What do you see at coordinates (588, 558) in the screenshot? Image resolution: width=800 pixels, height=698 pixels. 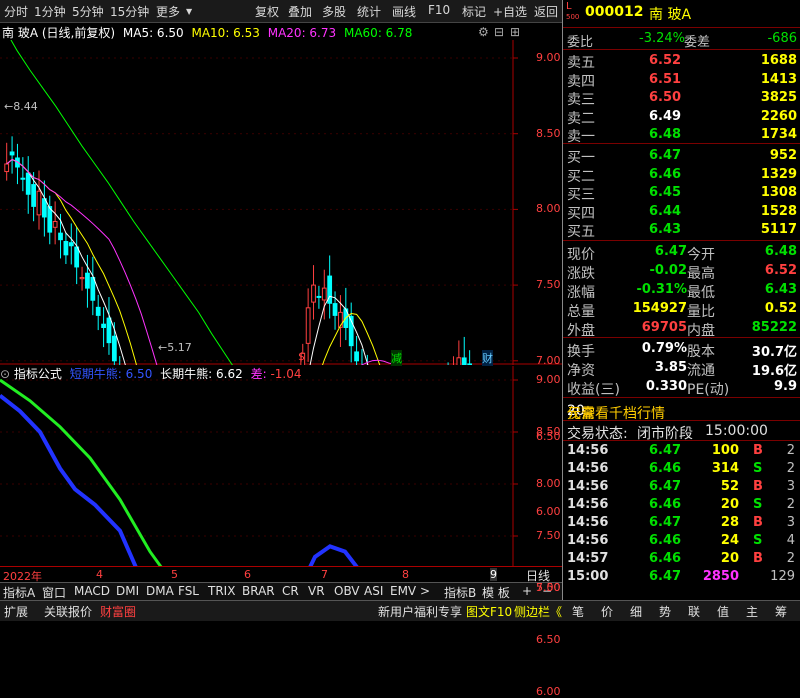 I see `tick-time: 14:57` at bounding box center [588, 558].